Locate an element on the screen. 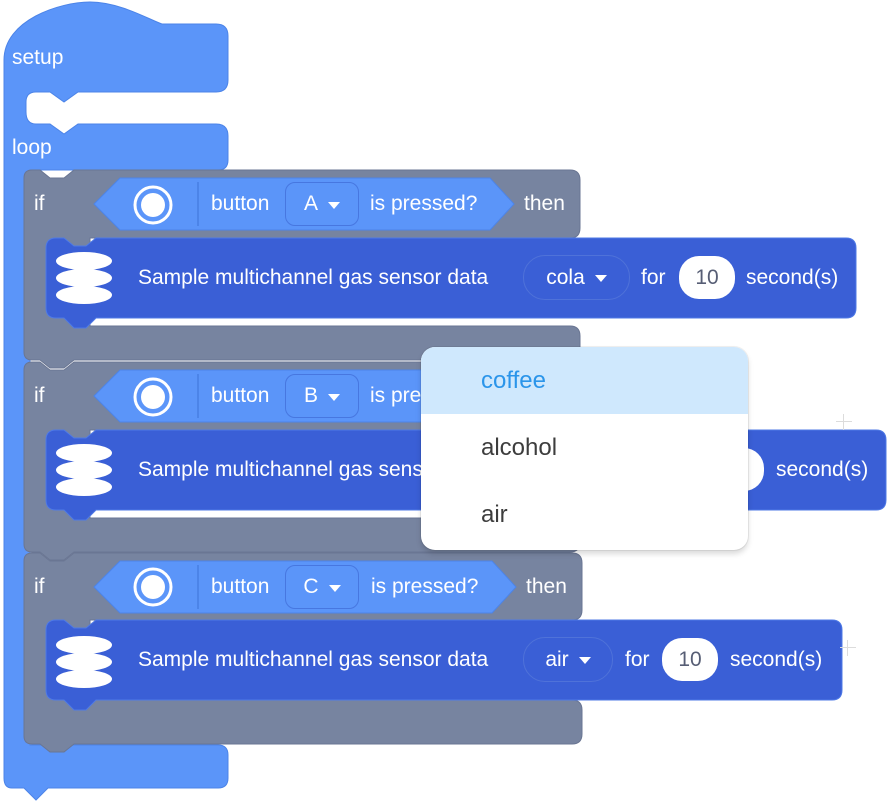 This screenshot has height=803, width=889. menu-item-coffee: coffee is located at coordinates (584, 380).